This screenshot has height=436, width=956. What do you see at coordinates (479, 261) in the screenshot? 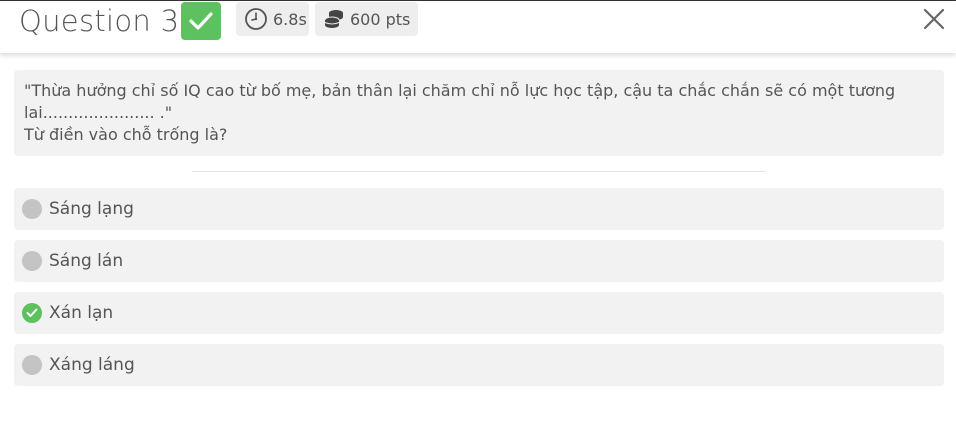
I see `answer-option: Sáng lán` at bounding box center [479, 261].